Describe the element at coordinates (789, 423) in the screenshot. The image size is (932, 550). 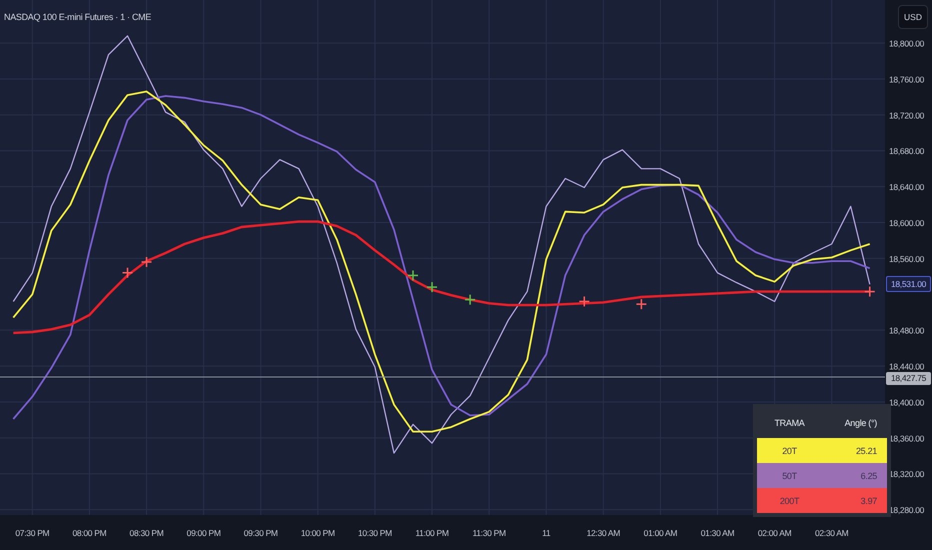
I see `column-header: TRAMA` at that location.